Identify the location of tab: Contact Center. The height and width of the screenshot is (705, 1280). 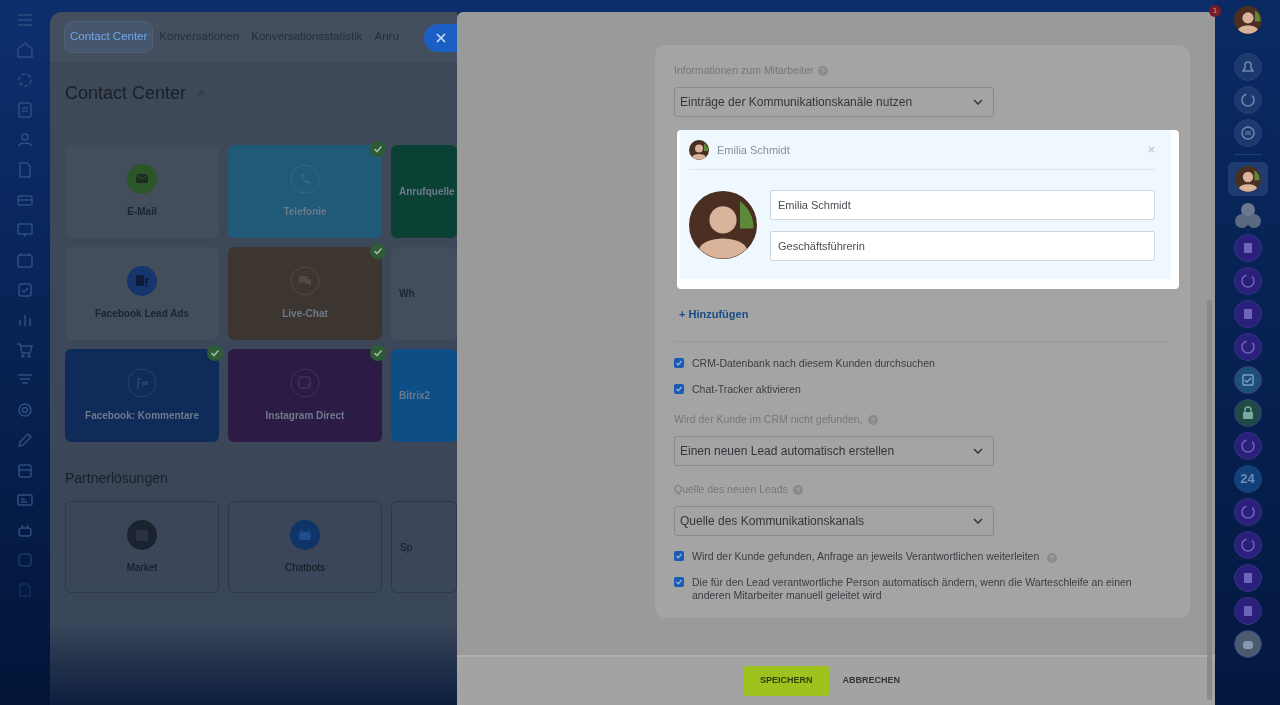
(109, 37).